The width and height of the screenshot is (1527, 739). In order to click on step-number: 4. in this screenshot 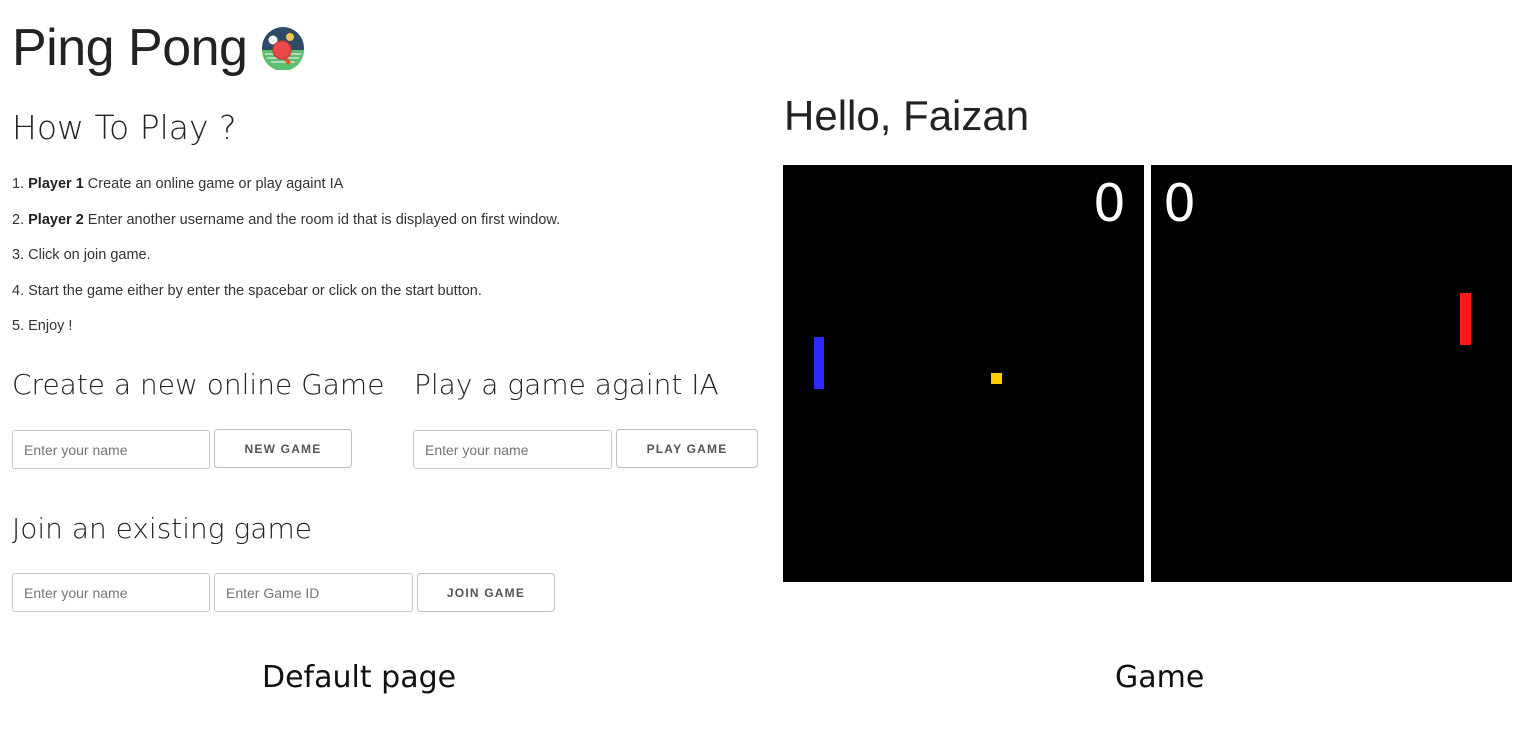, I will do `click(18, 290)`.